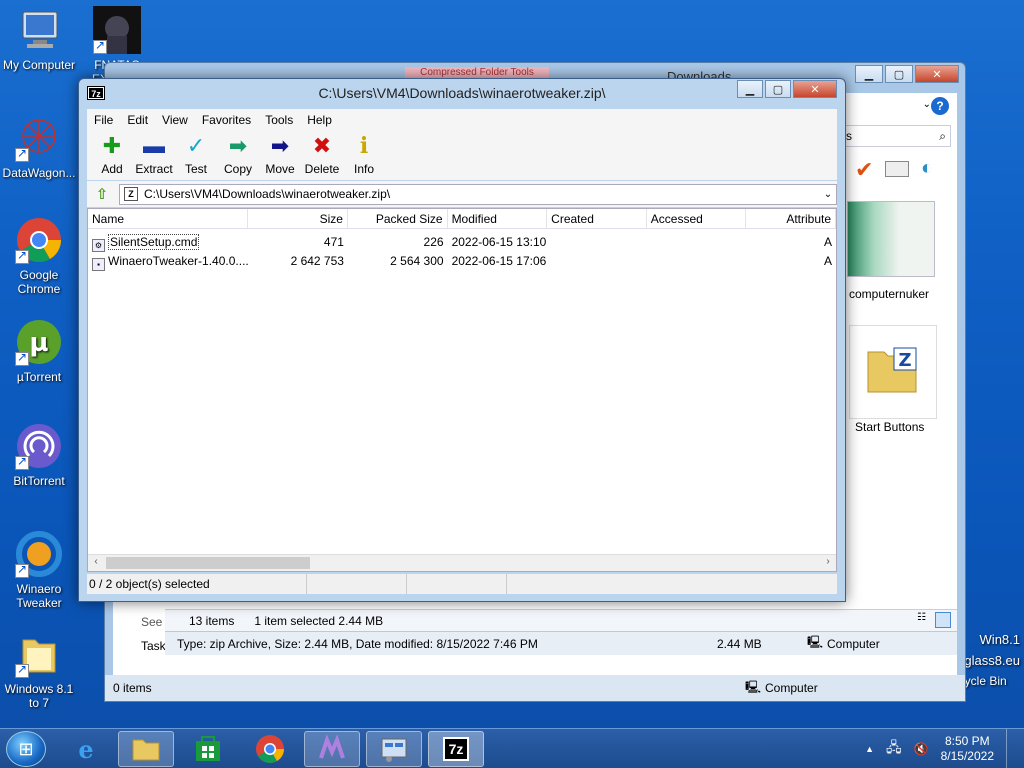 This screenshot has height=768, width=1024. Describe the element at coordinates (270, 749) in the screenshot. I see `taskbar-google-chrome` at that location.